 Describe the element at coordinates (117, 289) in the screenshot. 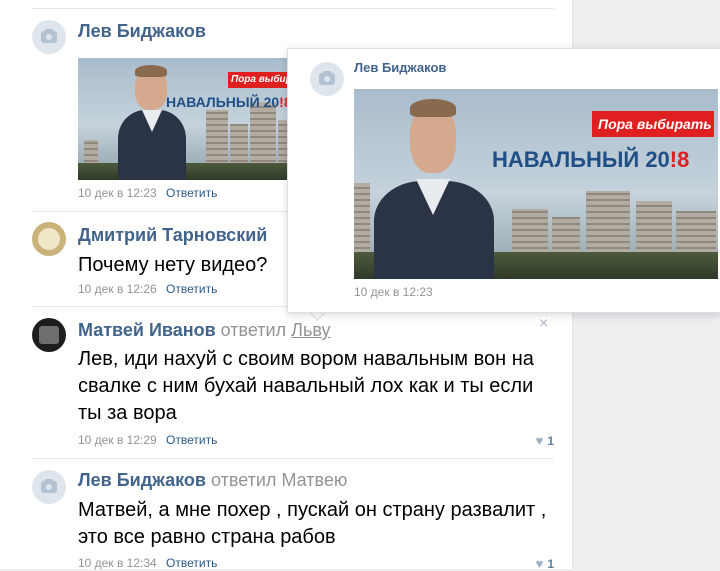

I see `comment-date: 10 дек в 12:26` at that location.